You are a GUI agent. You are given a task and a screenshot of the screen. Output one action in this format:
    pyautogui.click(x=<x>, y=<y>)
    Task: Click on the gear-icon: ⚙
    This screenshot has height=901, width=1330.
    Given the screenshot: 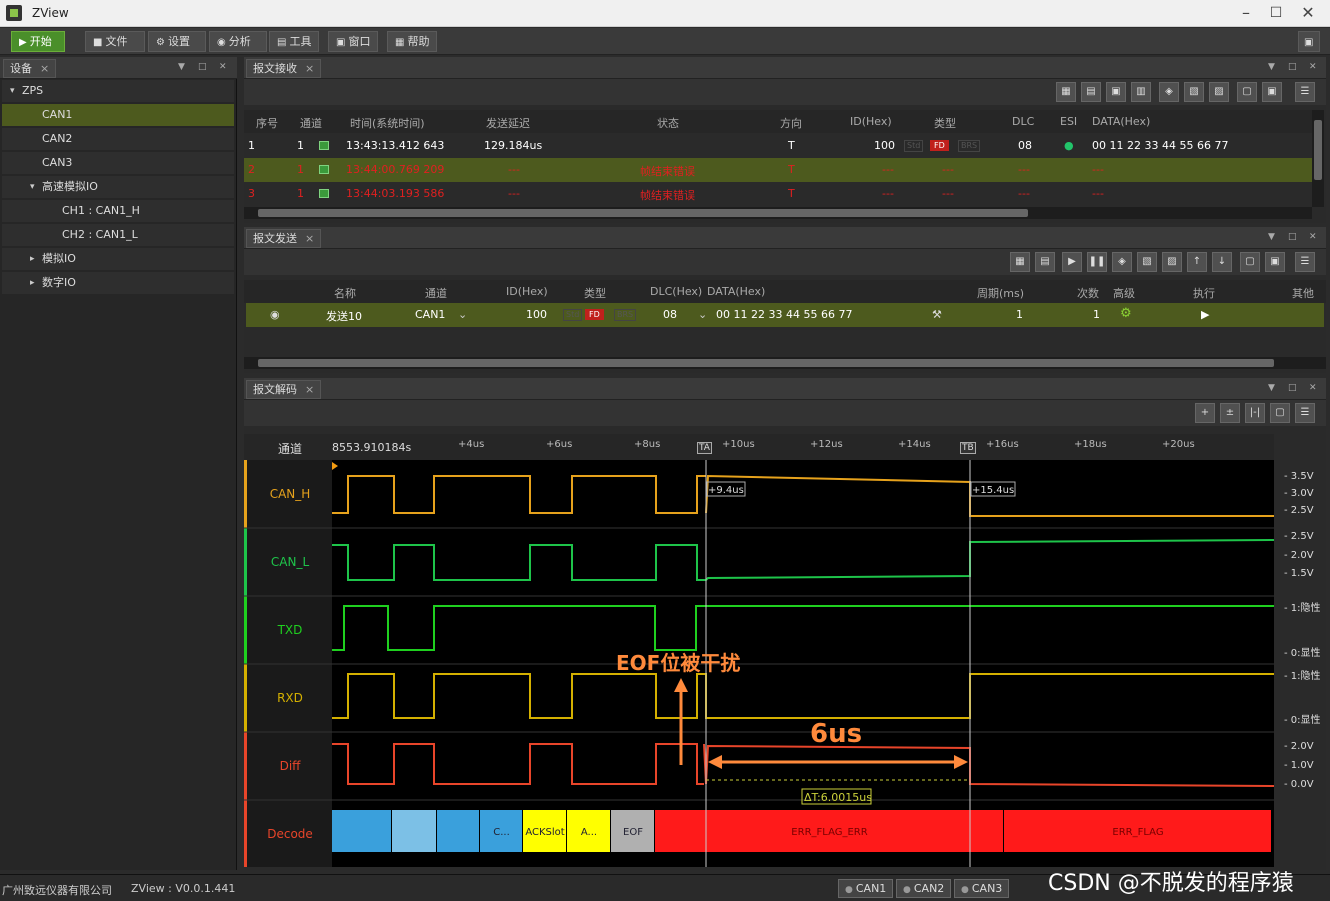 What is the action you would take?
    pyautogui.click(x=1126, y=313)
    